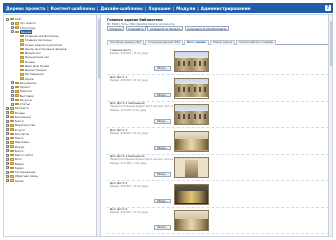 This screenshot has height=240, width=336. Describe the element at coordinates (126, 42) in the screenshot. I see `tab: Основные данные (RU)` at that location.